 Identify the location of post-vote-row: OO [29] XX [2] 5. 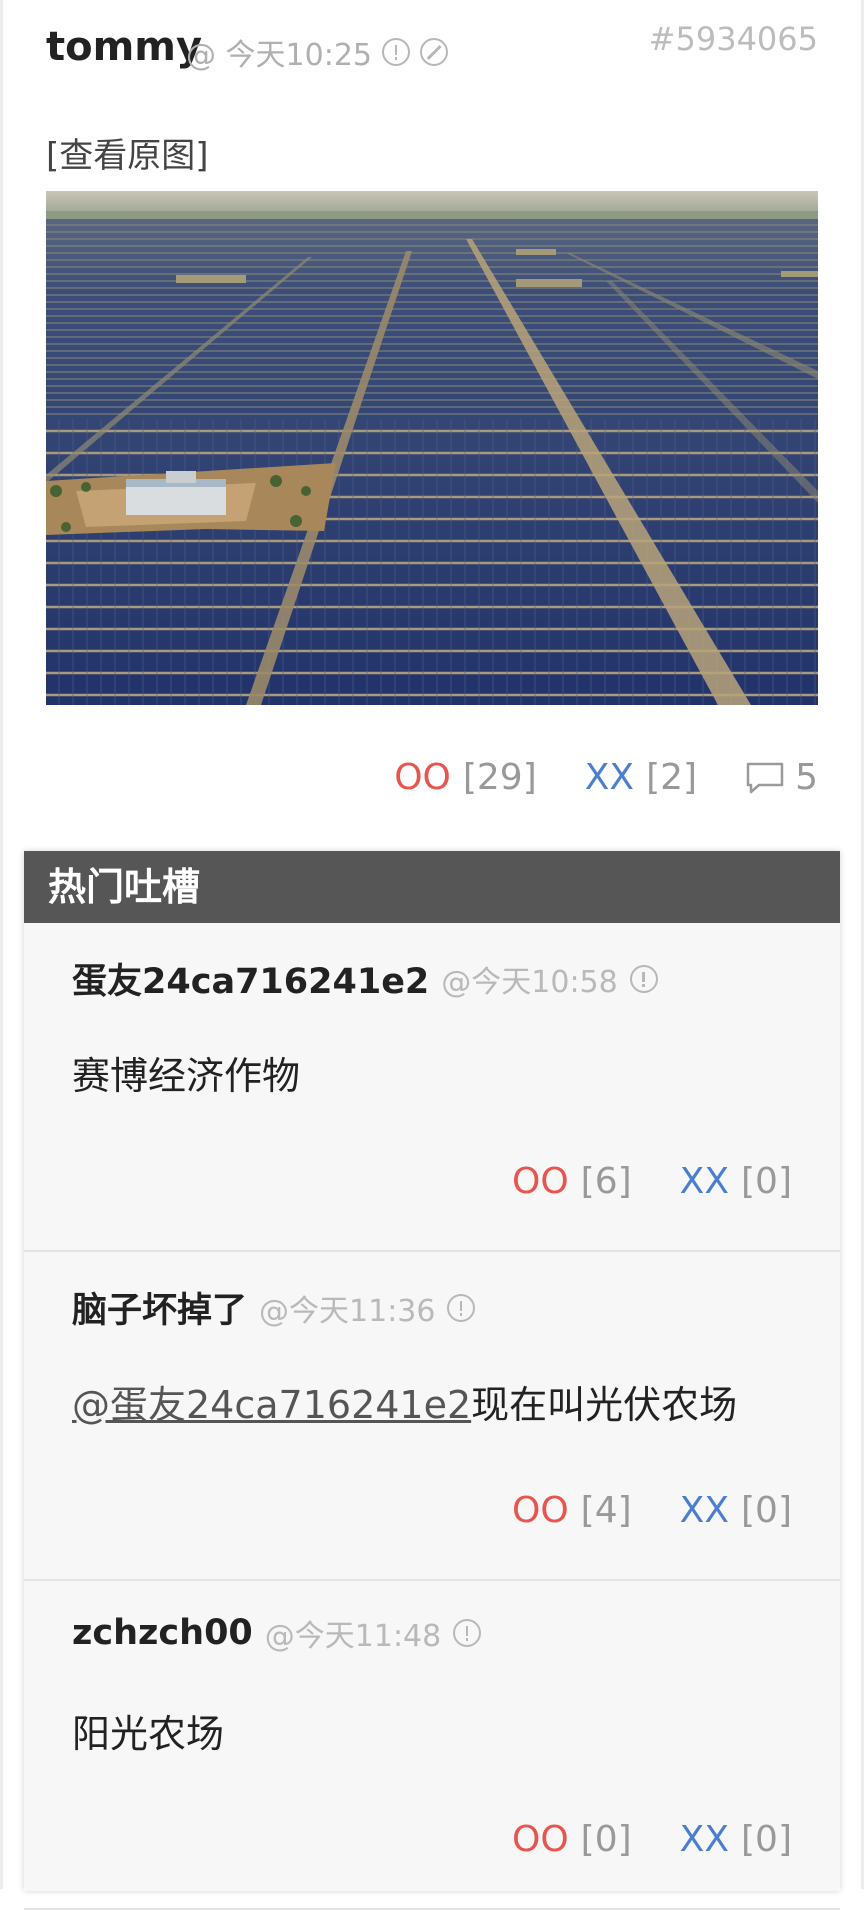
(606, 777).